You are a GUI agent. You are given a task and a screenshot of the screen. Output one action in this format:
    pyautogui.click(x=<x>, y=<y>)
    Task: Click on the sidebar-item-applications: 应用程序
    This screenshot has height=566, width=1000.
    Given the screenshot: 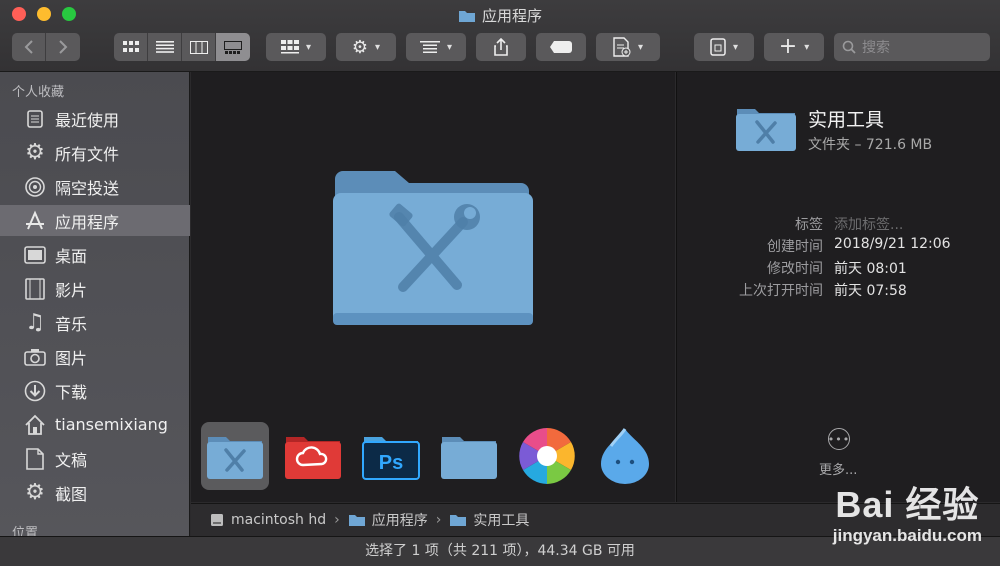 What is the action you would take?
    pyautogui.click(x=95, y=220)
    